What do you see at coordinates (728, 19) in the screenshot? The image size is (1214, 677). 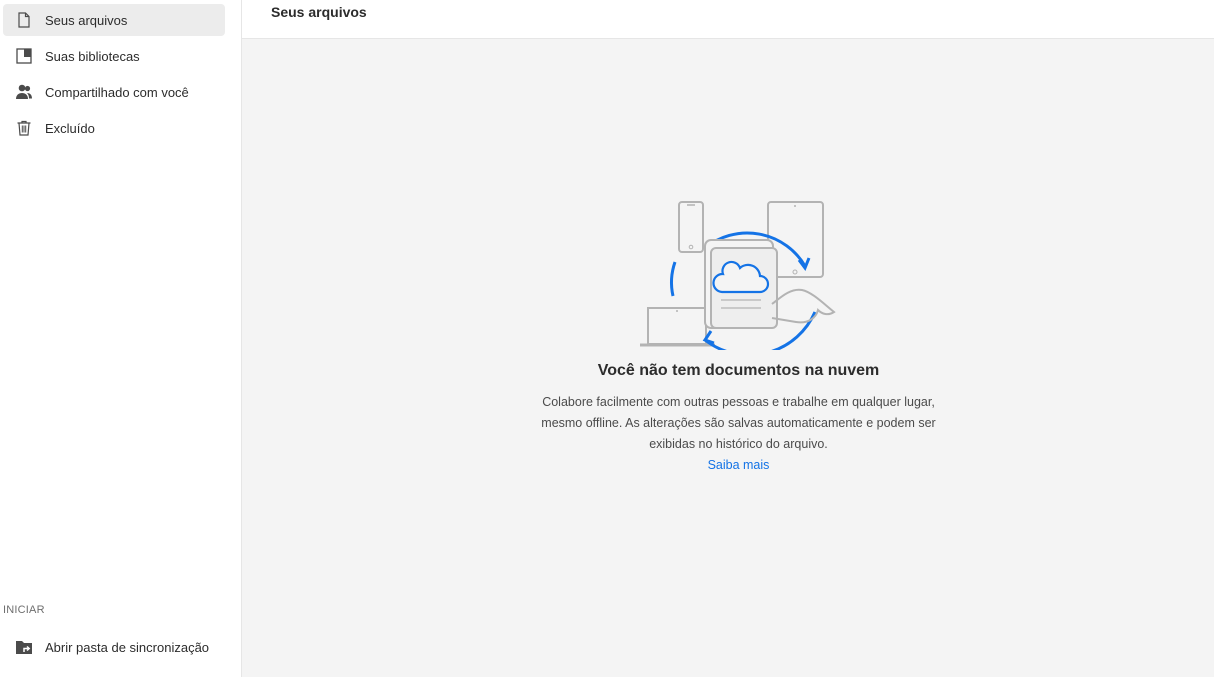 I see `content-header: Seus arquivos` at bounding box center [728, 19].